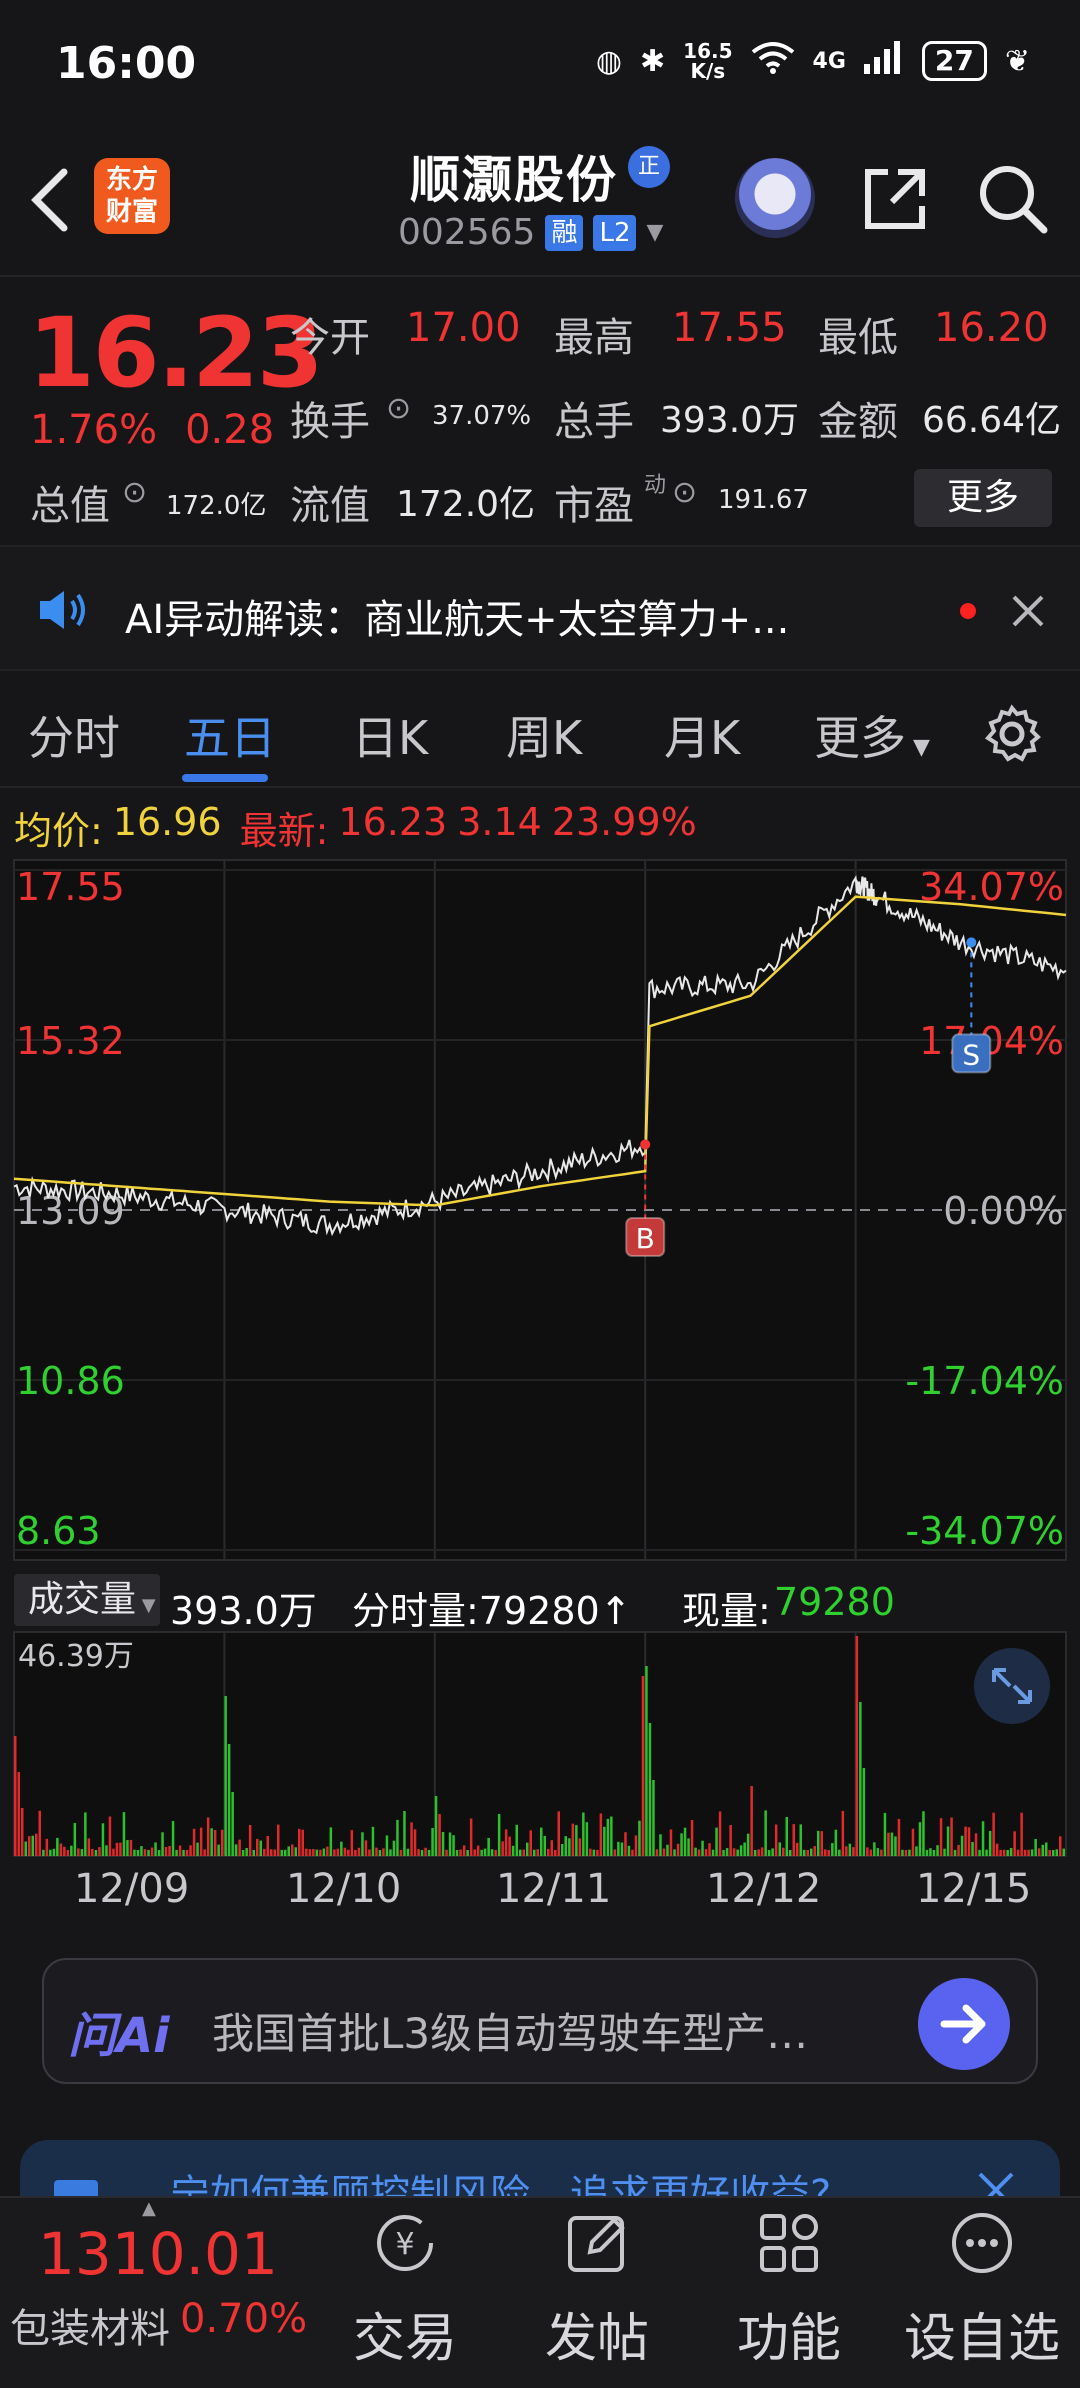  What do you see at coordinates (655, 485) in the screenshot?
I see `pe-dynamic-sup: 动` at bounding box center [655, 485].